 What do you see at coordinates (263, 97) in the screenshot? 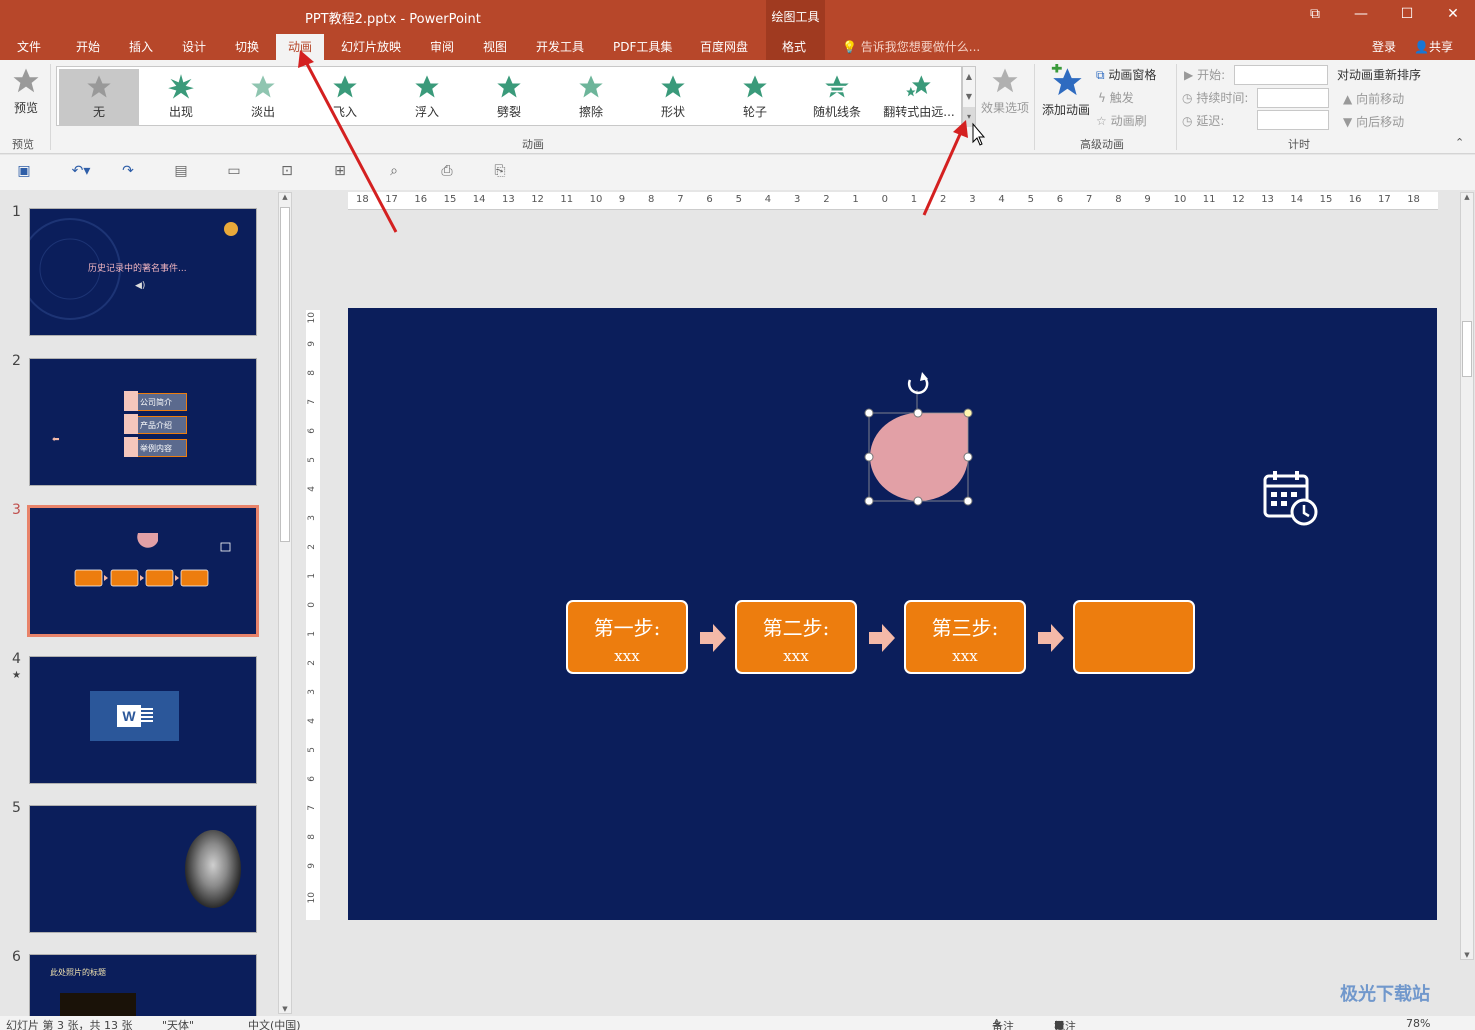
I see `anim-fade: 淡出` at bounding box center [263, 97].